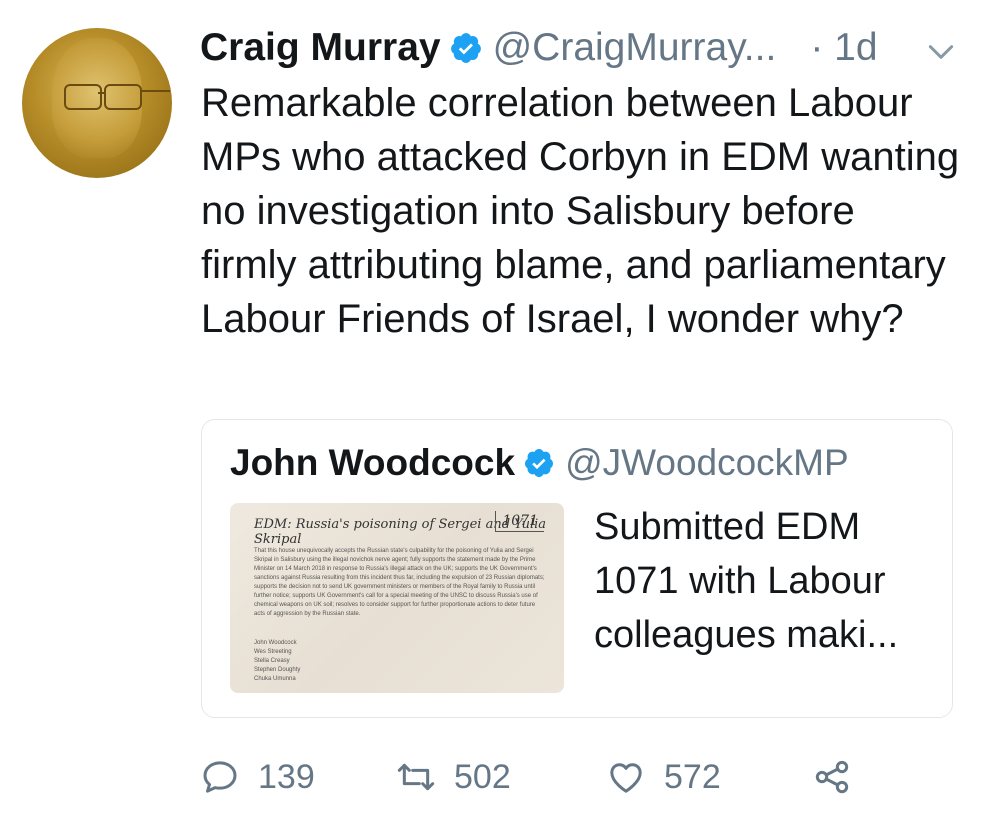  I want to click on avatar-glasses-bridge, so click(102, 93).